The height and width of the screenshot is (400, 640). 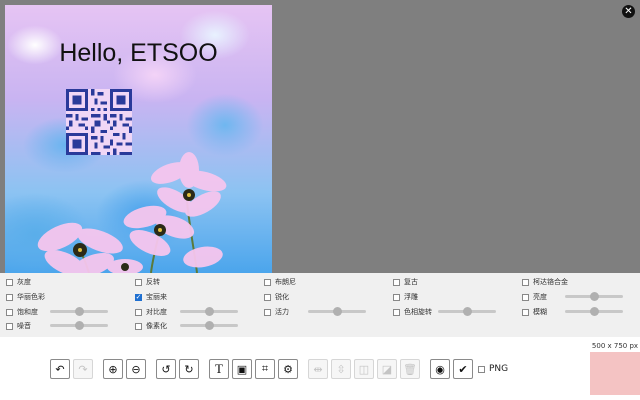 What do you see at coordinates (318, 369) in the screenshot?
I see `flip-horizontal-button: ⇹` at bounding box center [318, 369].